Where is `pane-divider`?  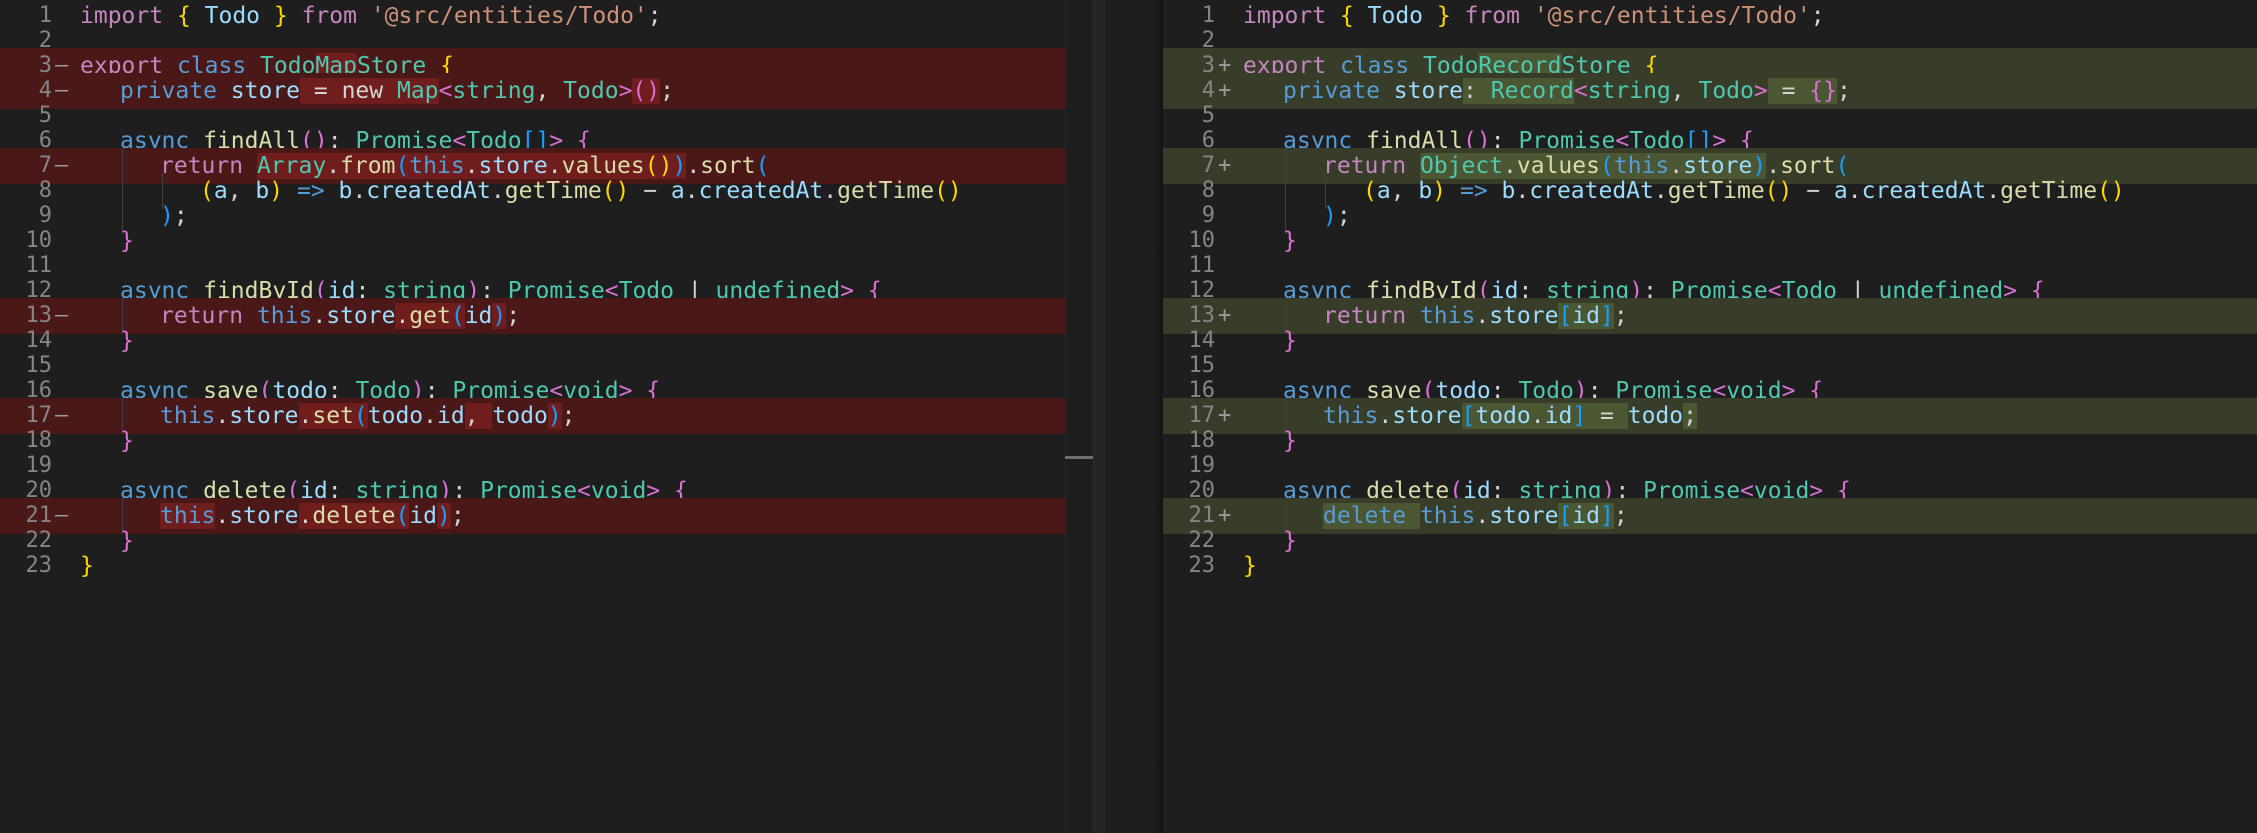
pane-divider is located at coordinates (1128, 416).